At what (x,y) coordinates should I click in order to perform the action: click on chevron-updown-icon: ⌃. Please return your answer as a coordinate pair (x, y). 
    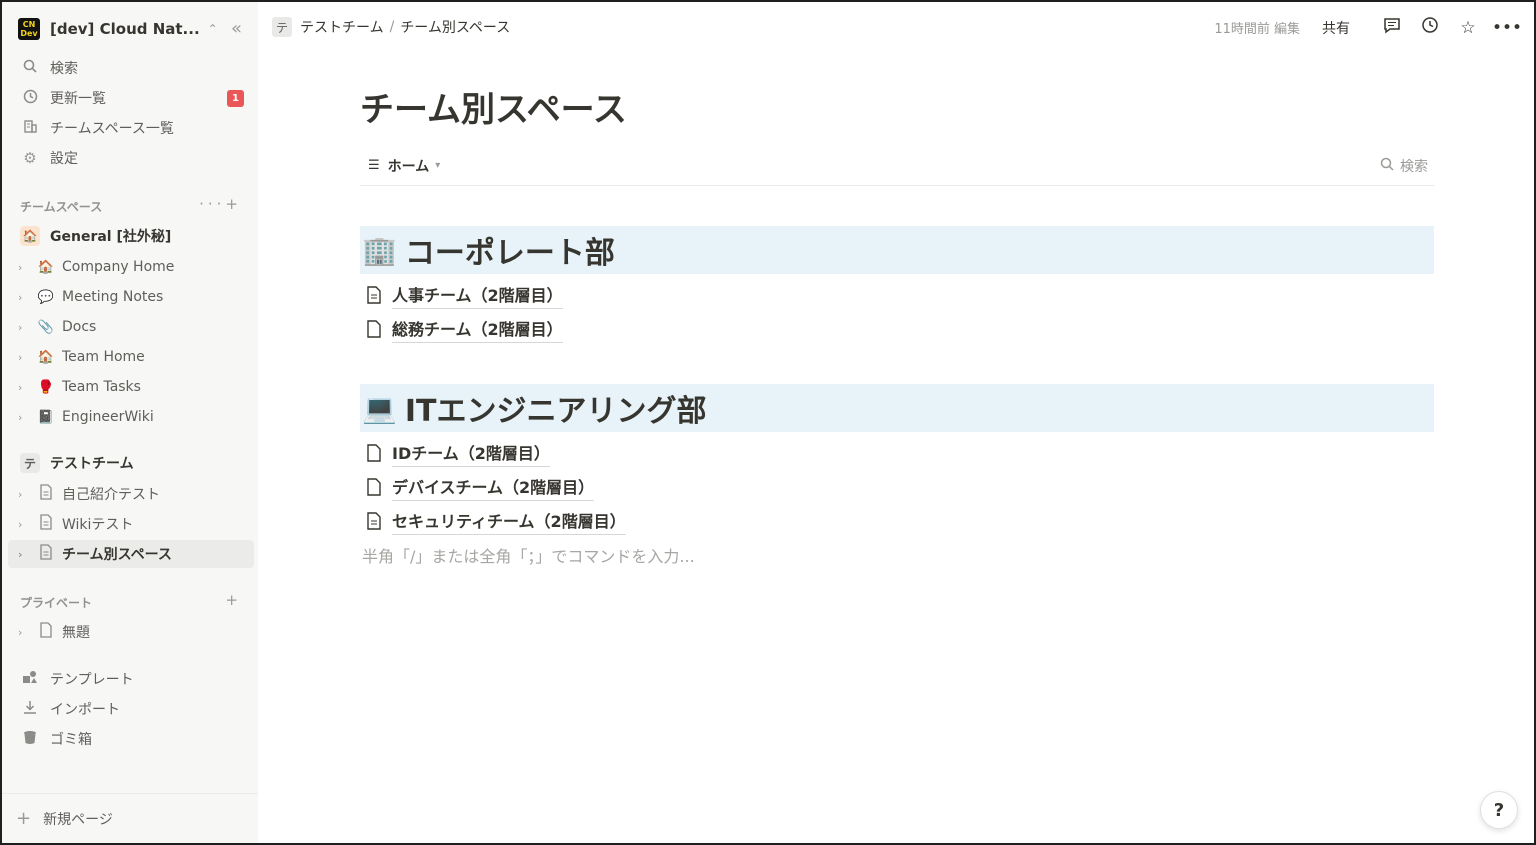
    Looking at the image, I should click on (212, 29).